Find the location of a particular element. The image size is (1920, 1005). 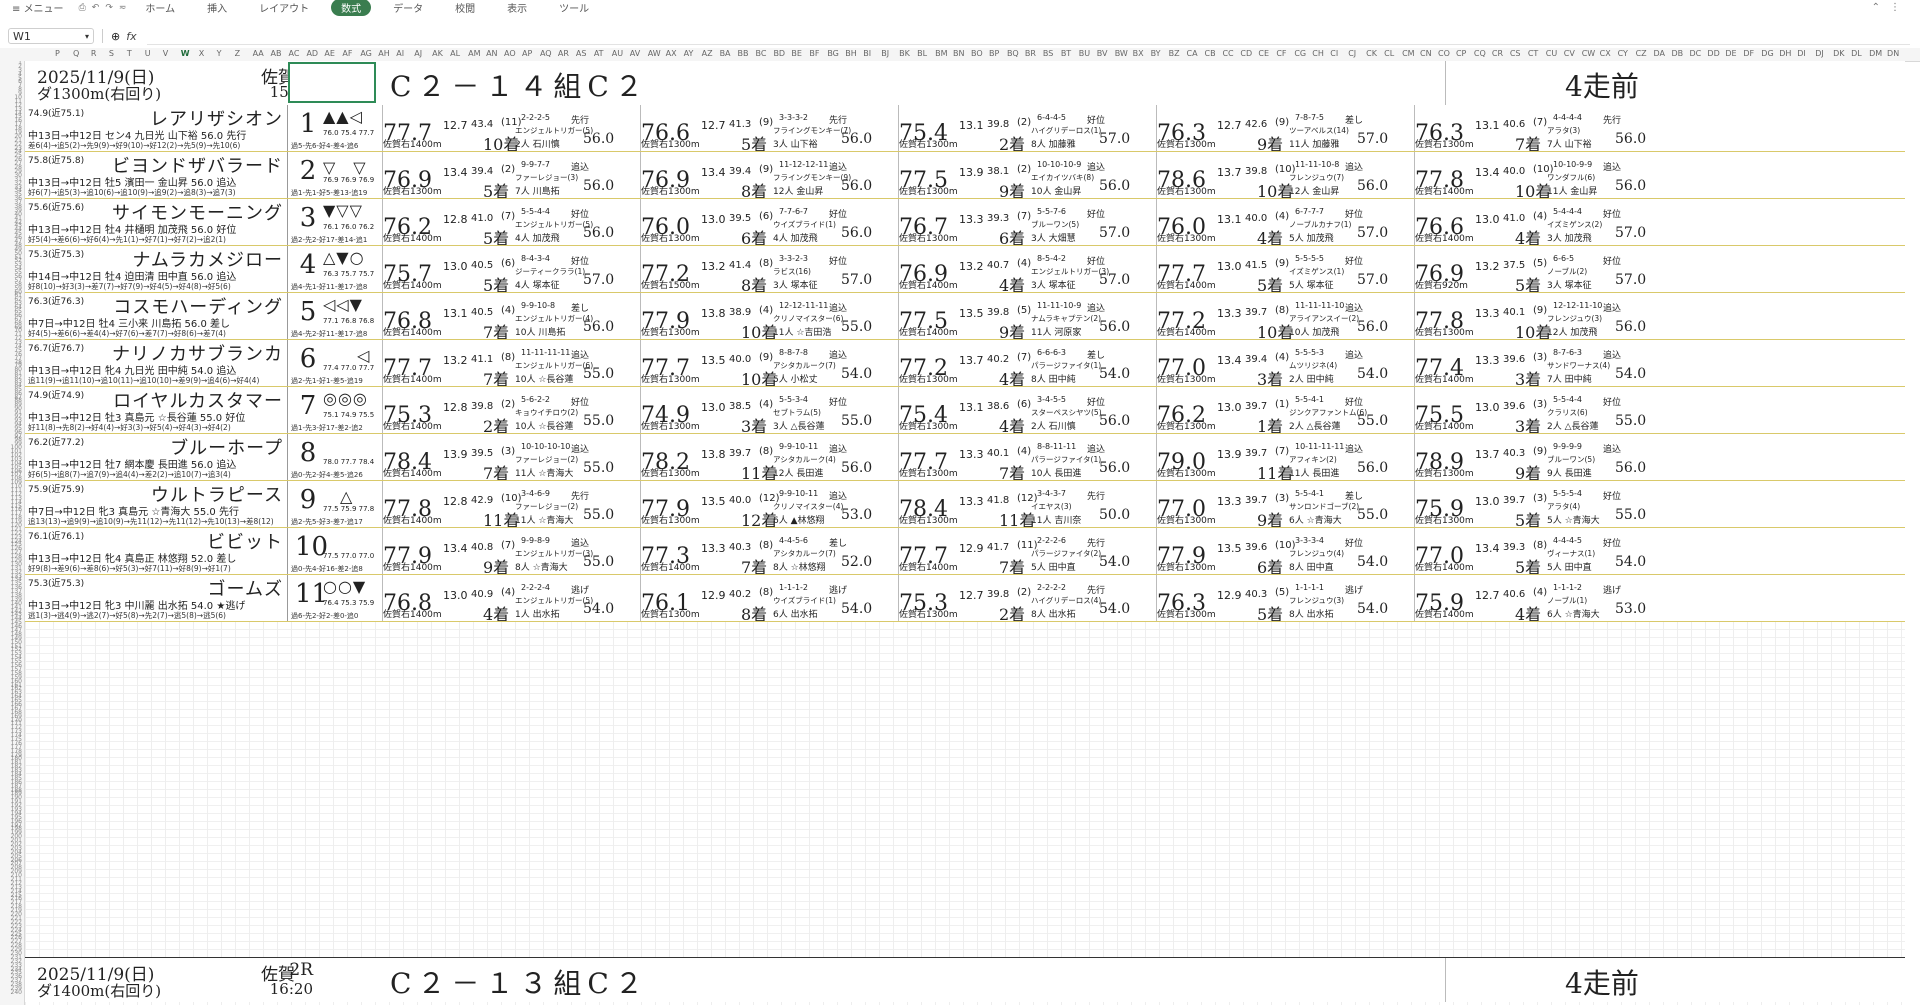

tab-formulas: 数式 is located at coordinates (351, 8).